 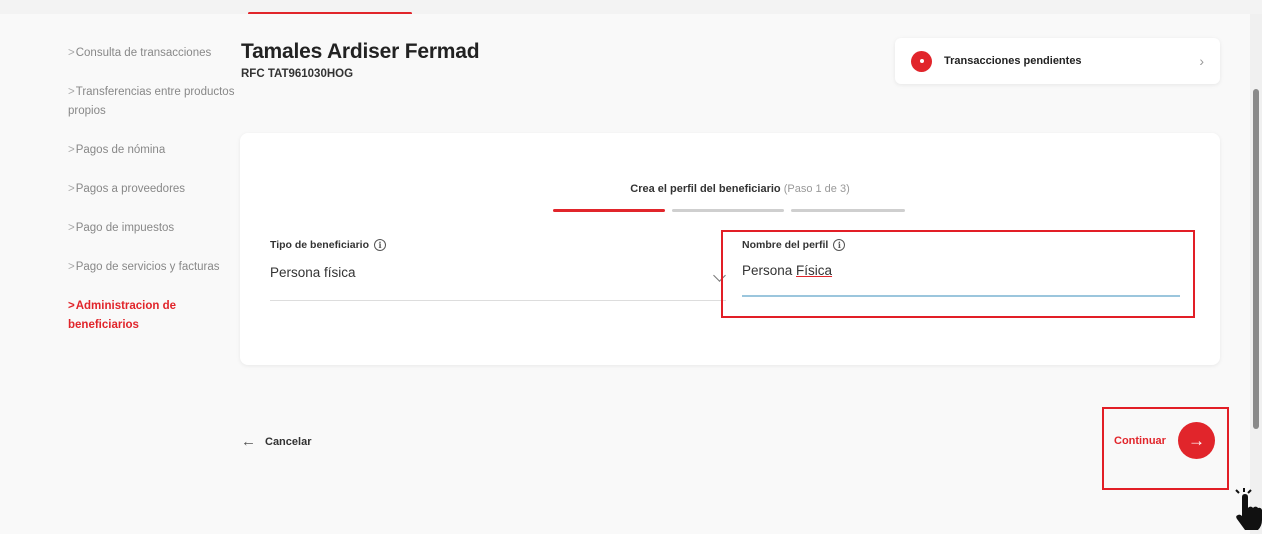 What do you see at coordinates (1013, 61) in the screenshot?
I see `pending-transactions-label: Transacciones pendientes` at bounding box center [1013, 61].